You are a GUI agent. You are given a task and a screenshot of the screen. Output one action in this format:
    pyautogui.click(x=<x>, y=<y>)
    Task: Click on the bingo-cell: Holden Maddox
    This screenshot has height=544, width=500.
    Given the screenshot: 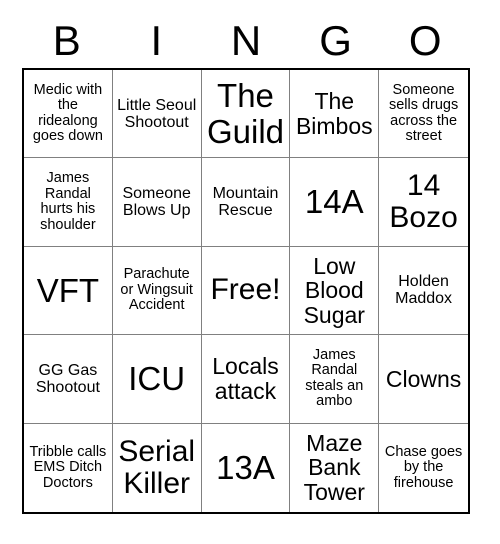 What is the action you would take?
    pyautogui.click(x=423, y=291)
    